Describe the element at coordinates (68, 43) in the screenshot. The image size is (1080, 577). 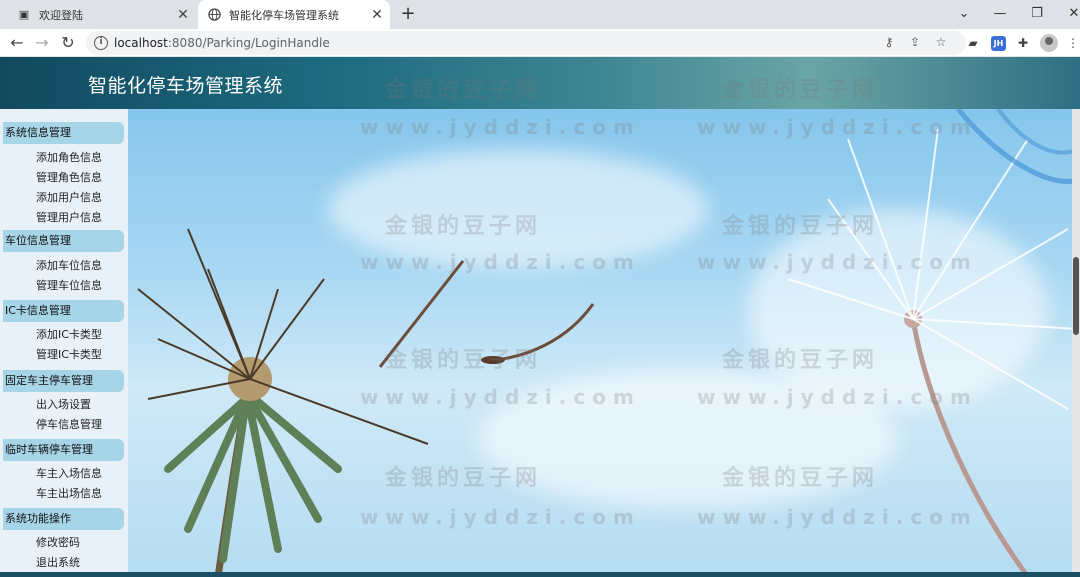
I see `reload-icon: ↻` at that location.